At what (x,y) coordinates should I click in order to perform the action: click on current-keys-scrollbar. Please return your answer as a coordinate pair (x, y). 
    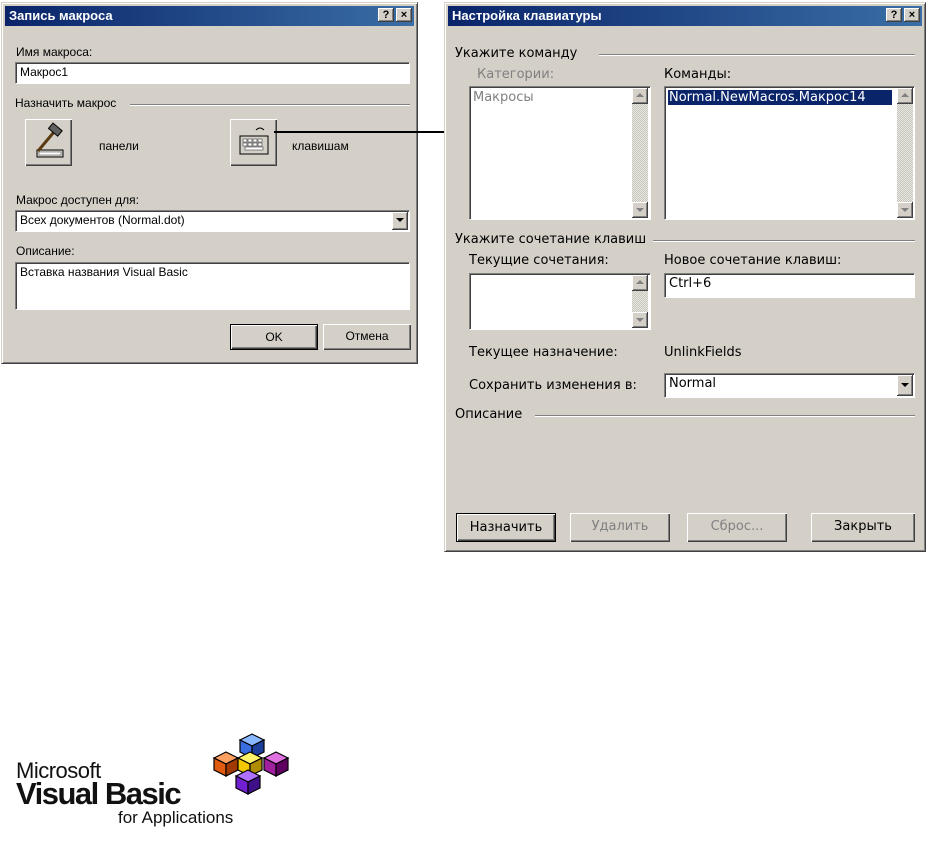
    Looking at the image, I should click on (640, 301).